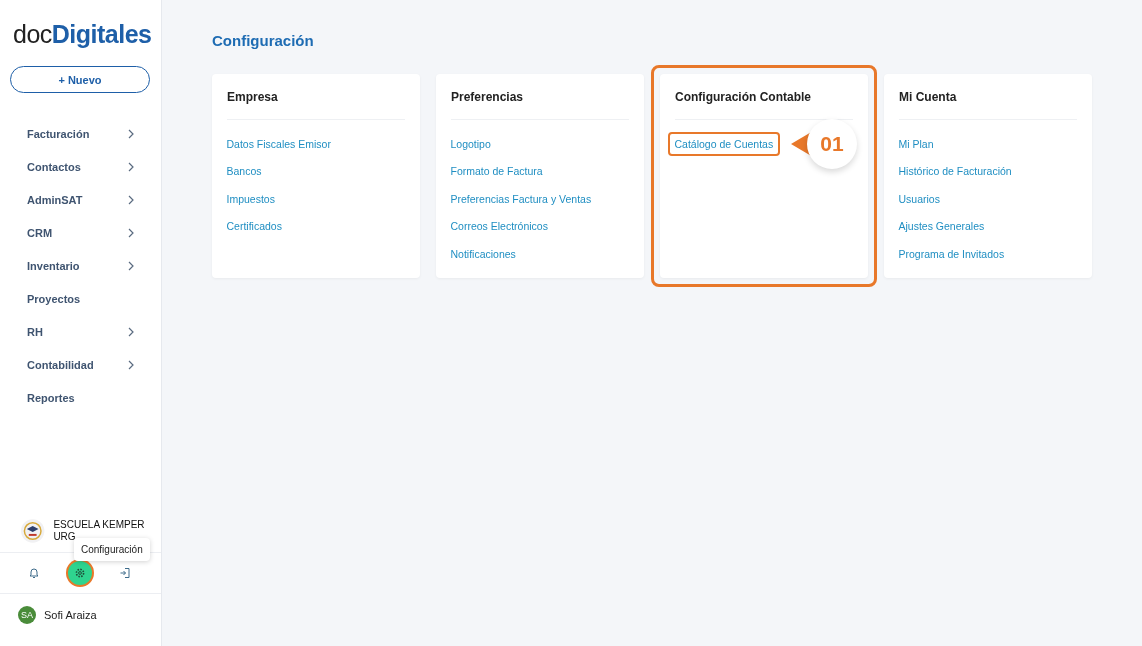 This screenshot has height=646, width=1142. Describe the element at coordinates (54, 166) in the screenshot. I see `nav-item: Contactos` at that location.